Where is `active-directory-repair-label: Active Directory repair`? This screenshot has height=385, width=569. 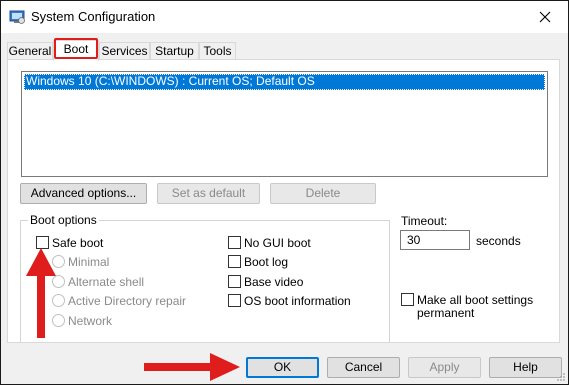 active-directory-repair-label: Active Directory repair is located at coordinates (127, 301).